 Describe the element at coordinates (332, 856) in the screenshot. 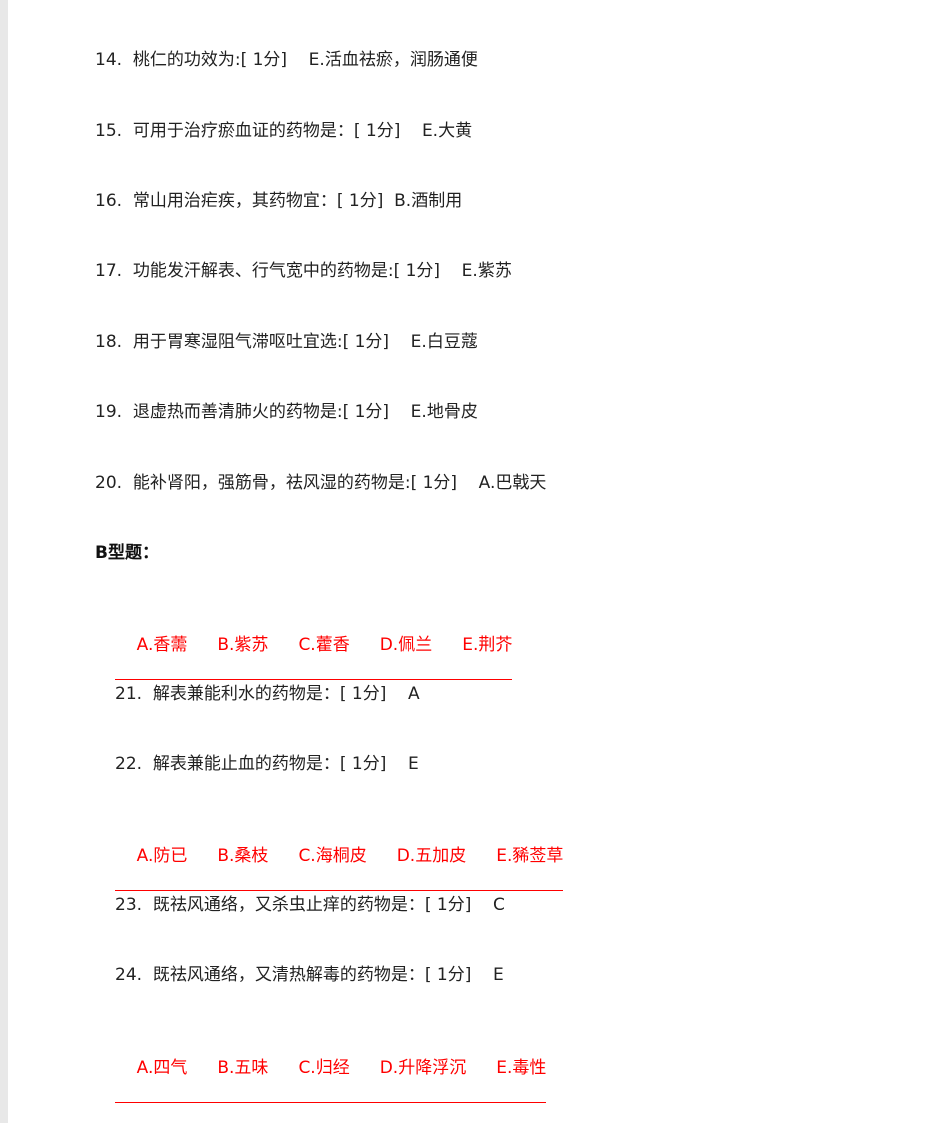

I see `option: C.海桐皮` at that location.